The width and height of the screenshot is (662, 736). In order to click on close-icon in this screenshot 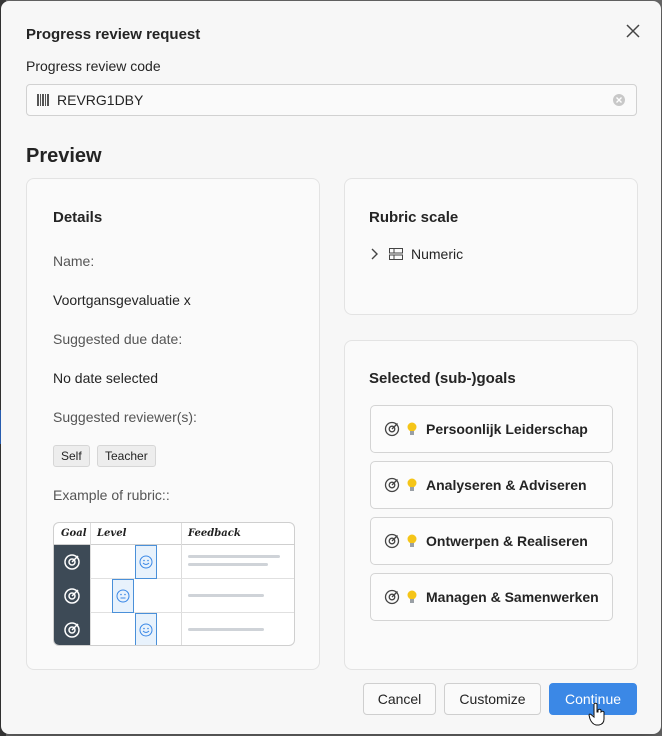, I will do `click(633, 31)`.